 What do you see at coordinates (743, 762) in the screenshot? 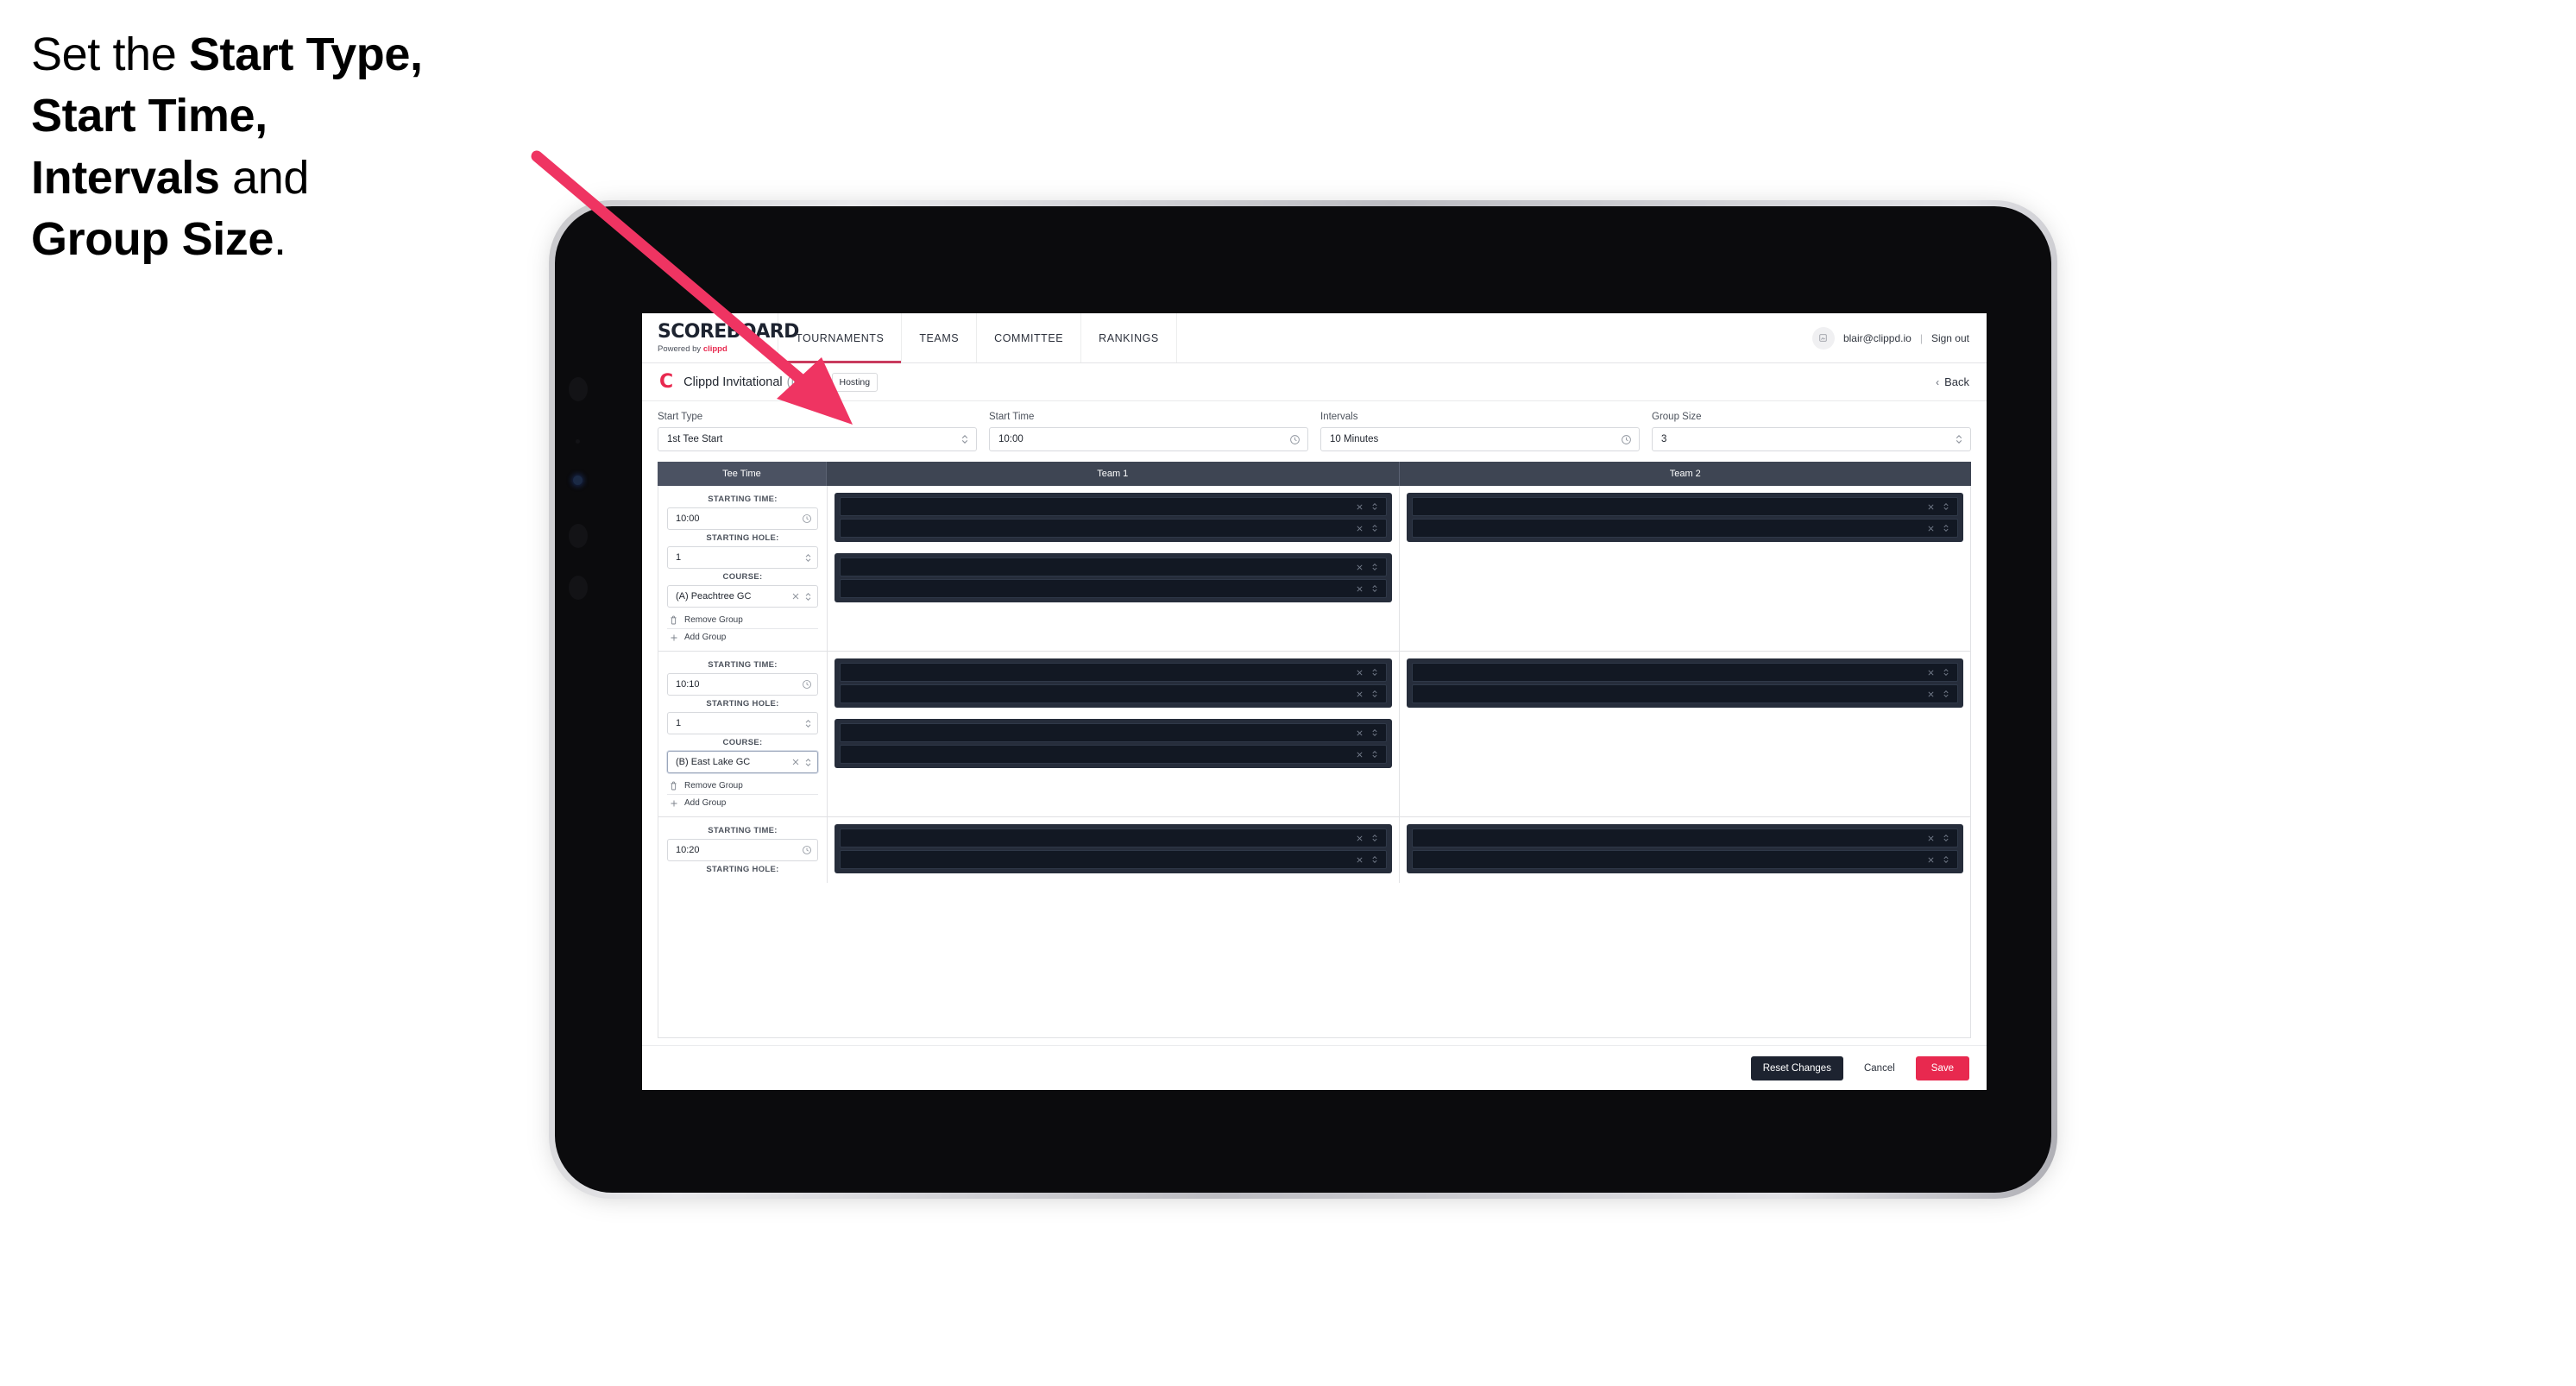
I see `course-select: (B) East Lake GC` at bounding box center [743, 762].